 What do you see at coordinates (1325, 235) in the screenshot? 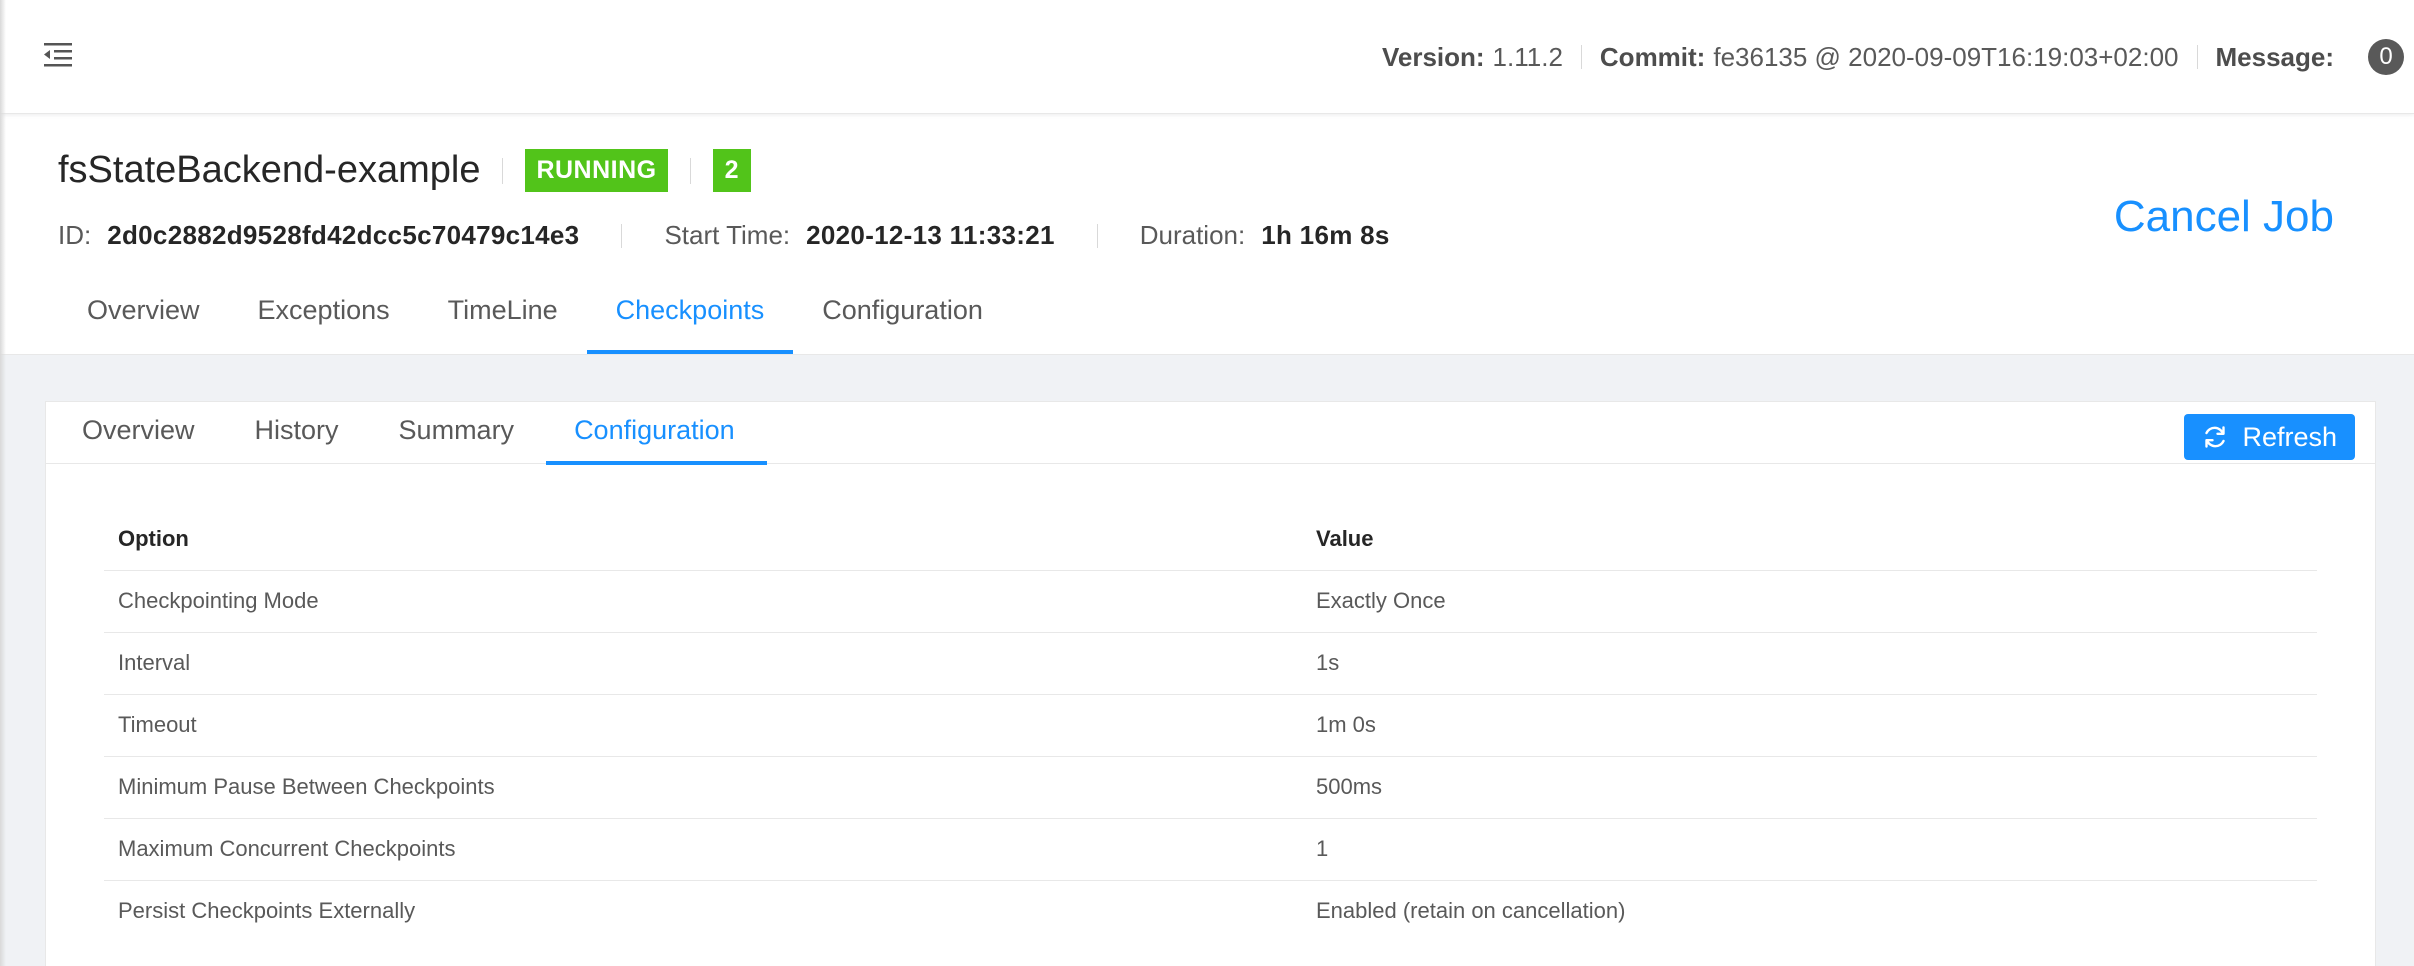
I see `duration-value: 1h 16m 8s` at bounding box center [1325, 235].